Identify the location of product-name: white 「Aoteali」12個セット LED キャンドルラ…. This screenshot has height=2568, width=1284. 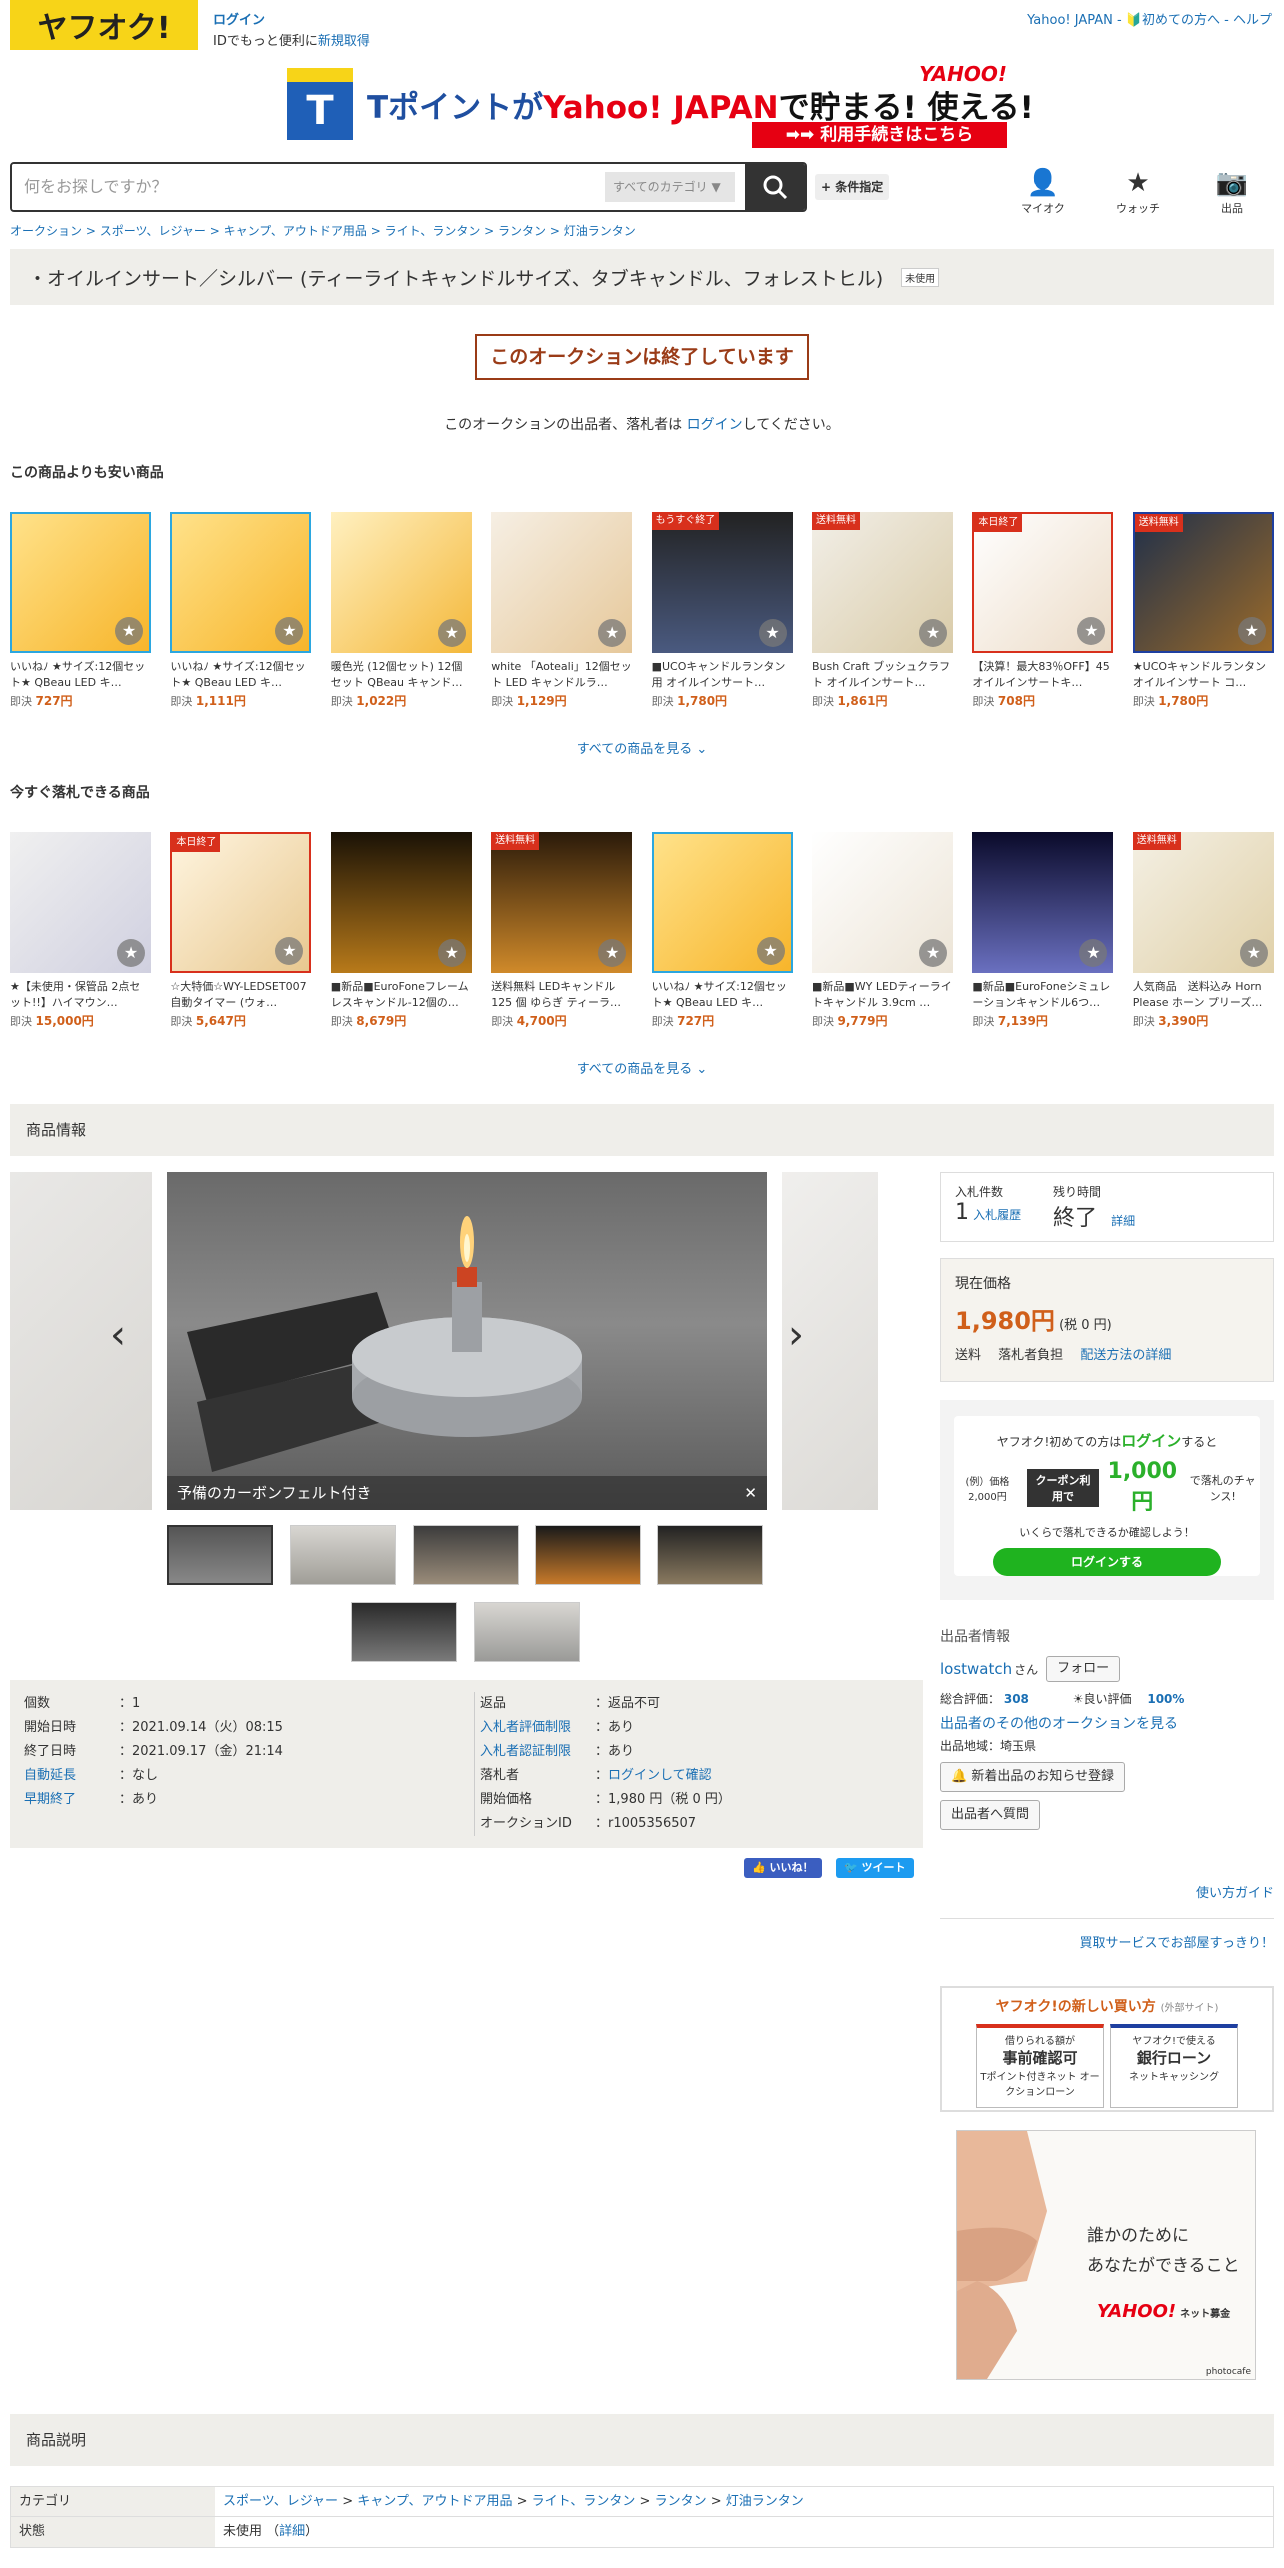
(561, 675).